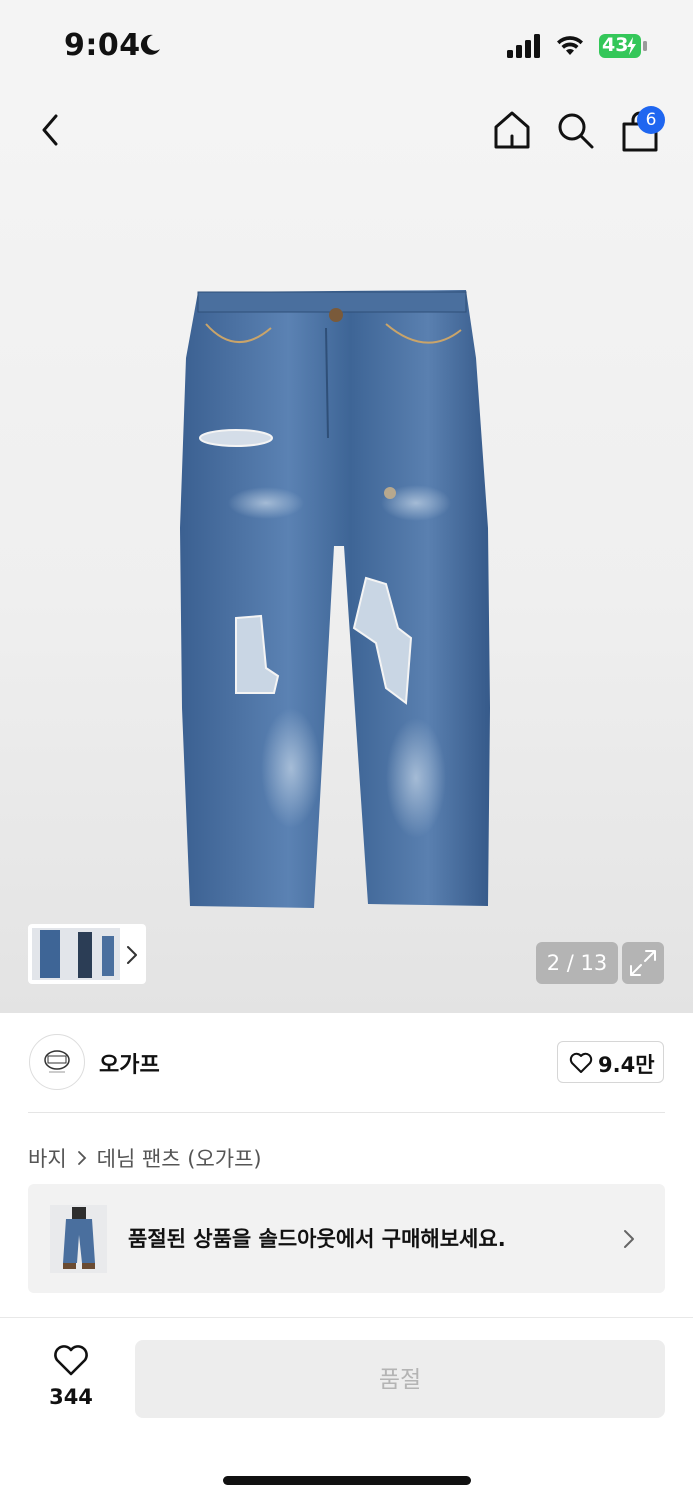 This screenshot has height=1500, width=693. Describe the element at coordinates (150, 44) in the screenshot. I see `moon-icon` at that location.